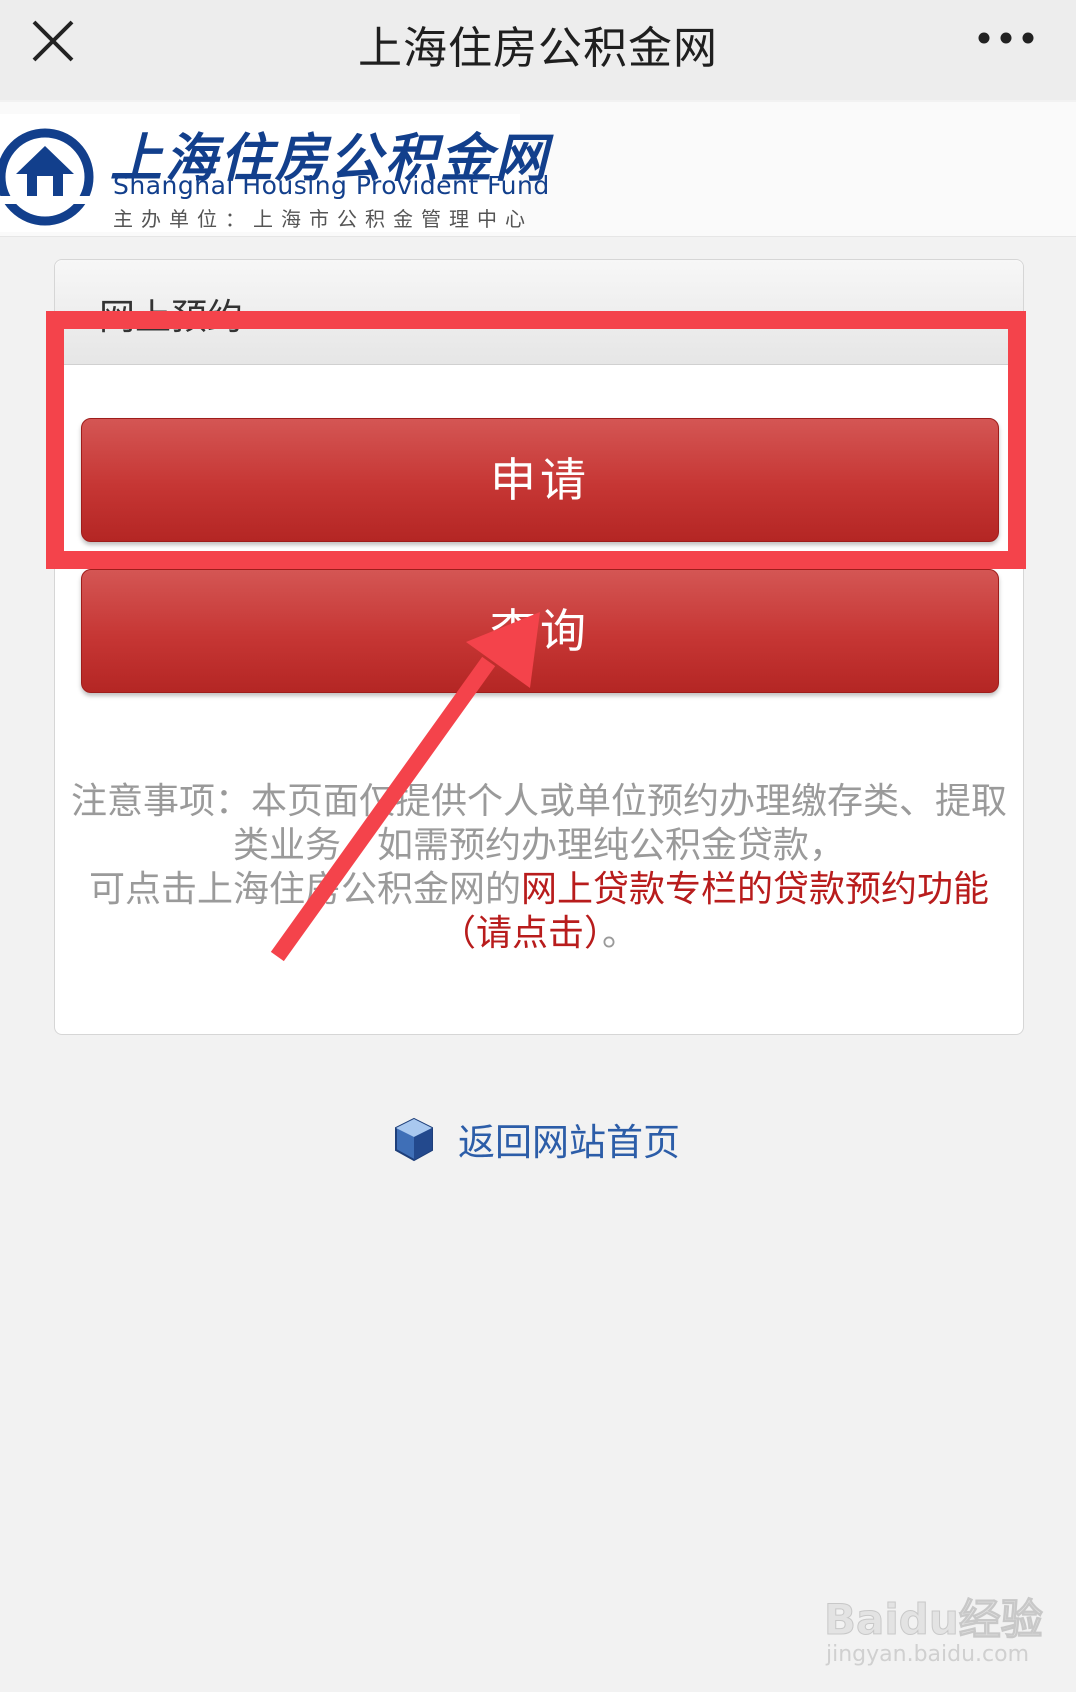 This screenshot has height=1692, width=1076. What do you see at coordinates (536, 440) in the screenshot?
I see `highlight-box` at bounding box center [536, 440].